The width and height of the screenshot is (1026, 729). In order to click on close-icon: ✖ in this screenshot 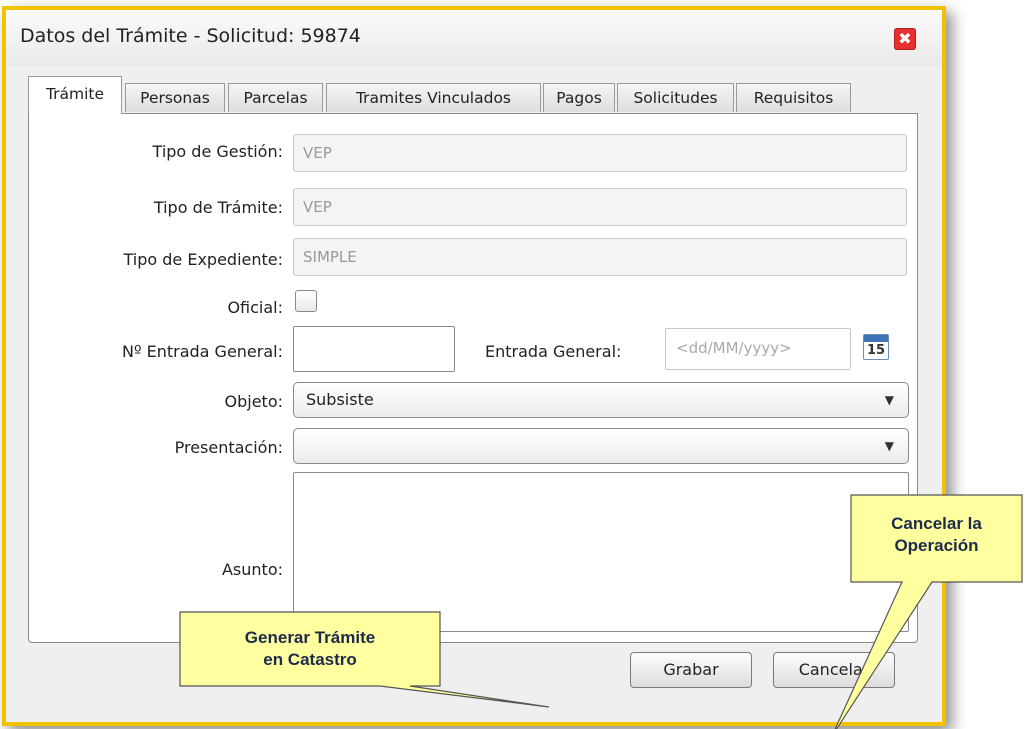, I will do `click(905, 39)`.